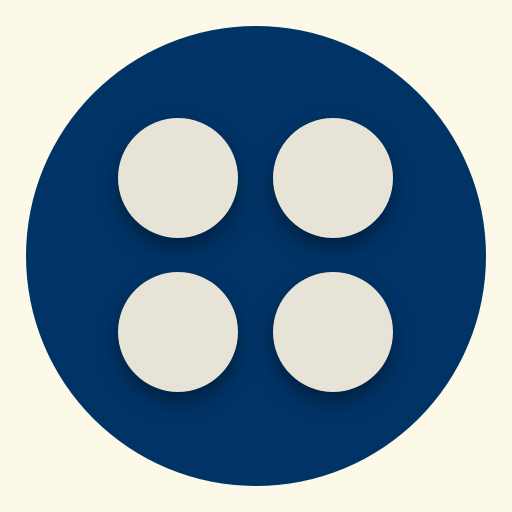 The height and width of the screenshot is (512, 512). What do you see at coordinates (333, 332) in the screenshot?
I see `dot-bottom-right` at bounding box center [333, 332].